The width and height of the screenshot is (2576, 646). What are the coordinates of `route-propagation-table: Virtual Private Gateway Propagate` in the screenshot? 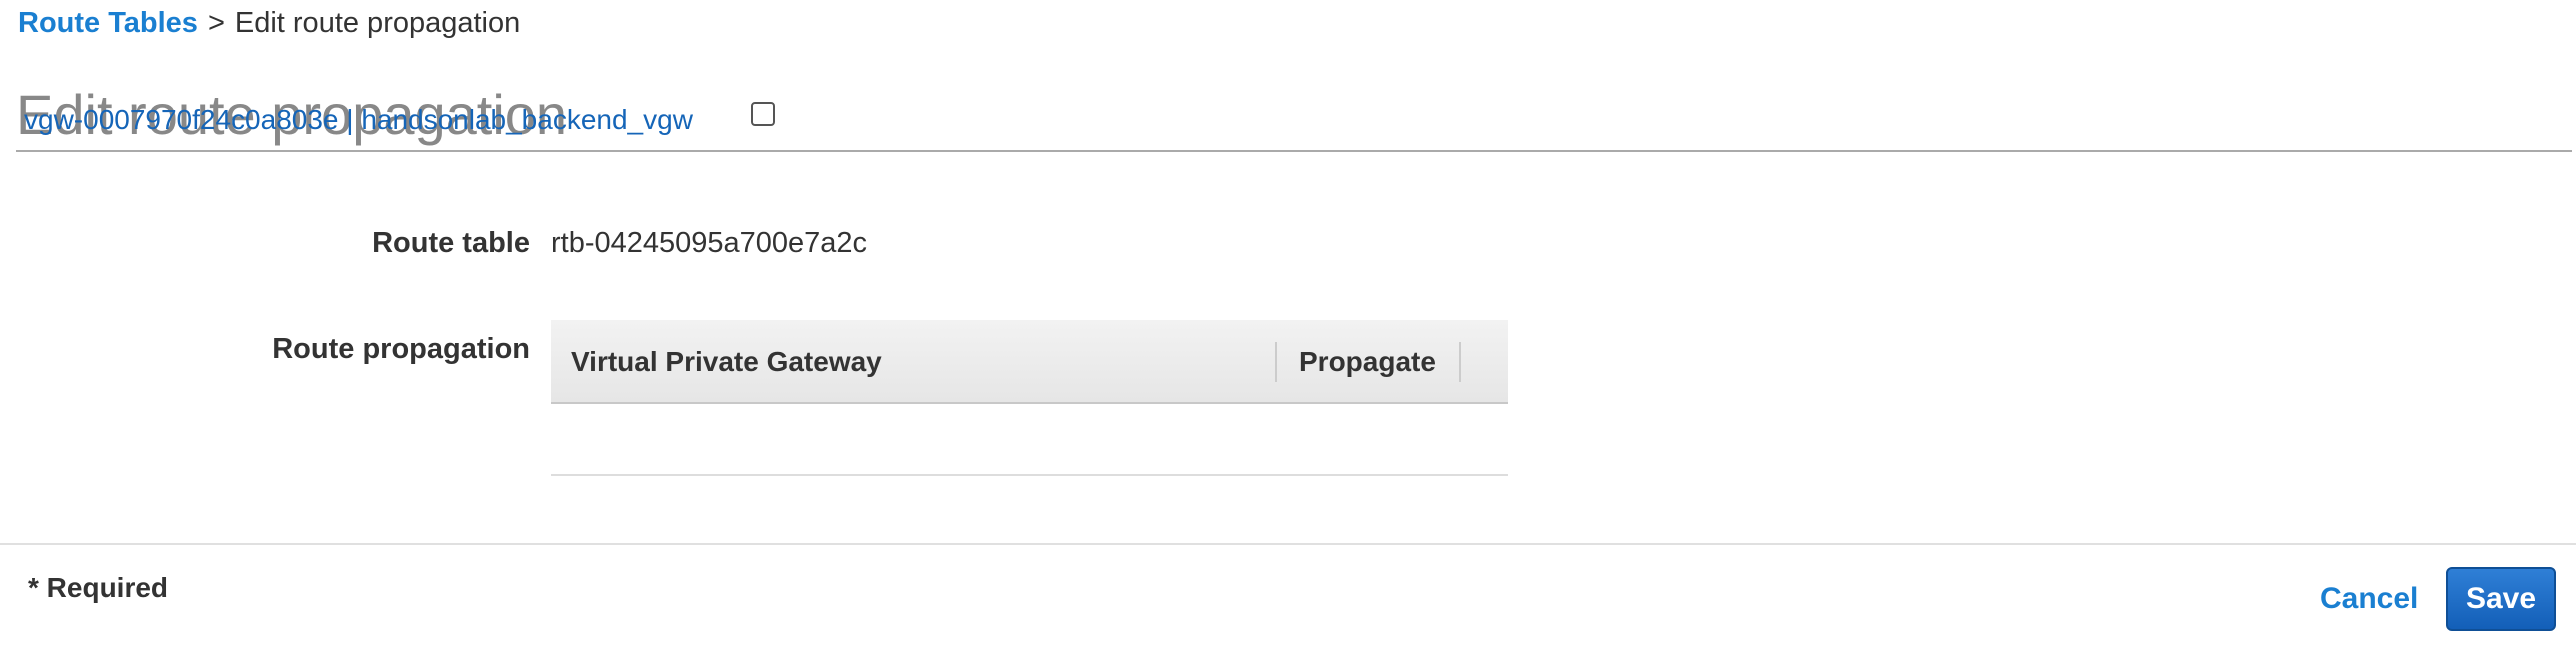 It's located at (1029, 398).